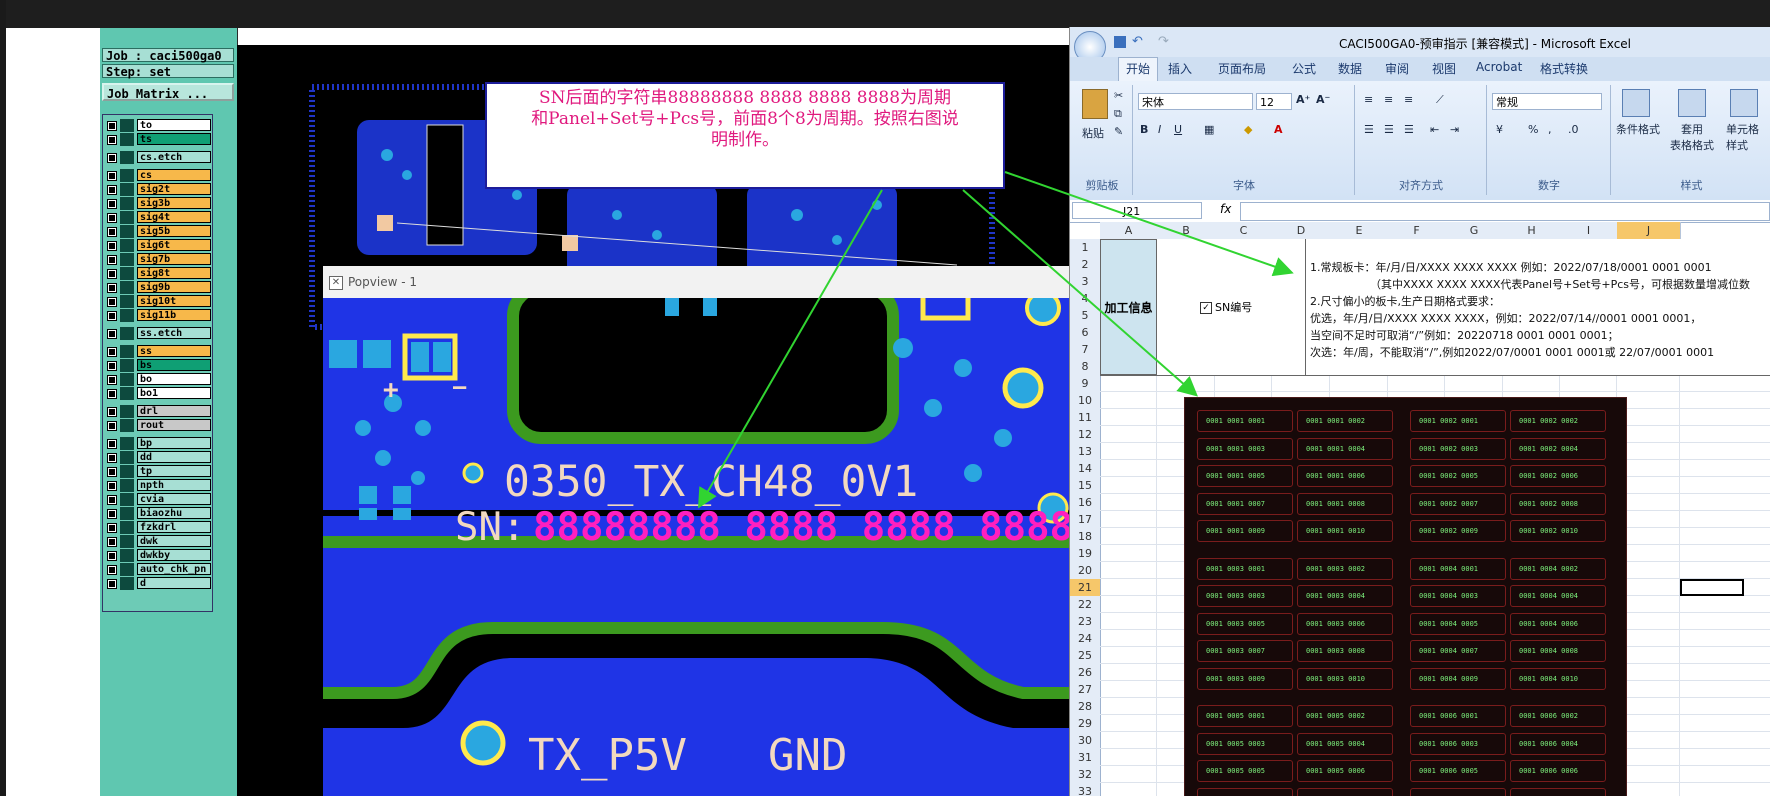 The image size is (1770, 796). I want to click on arrow-to-notes, so click(1149, 224).